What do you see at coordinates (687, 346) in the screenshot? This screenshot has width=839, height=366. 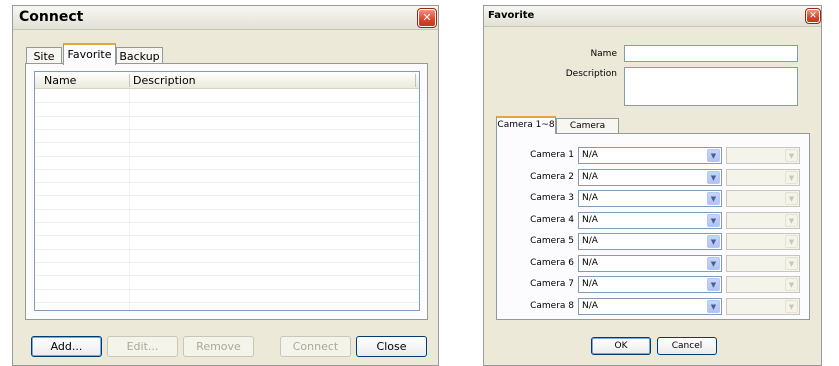 I see `cancel-button: Cancel` at bounding box center [687, 346].